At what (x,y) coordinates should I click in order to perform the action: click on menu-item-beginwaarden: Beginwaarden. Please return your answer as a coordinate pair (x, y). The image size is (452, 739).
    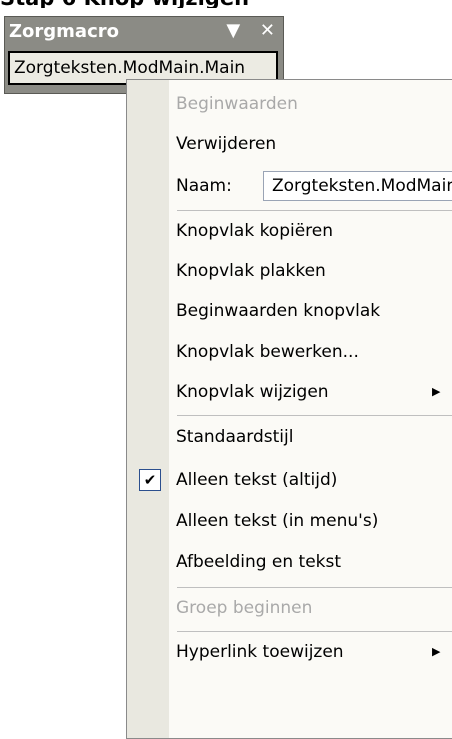
    Looking at the image, I should click on (289, 104).